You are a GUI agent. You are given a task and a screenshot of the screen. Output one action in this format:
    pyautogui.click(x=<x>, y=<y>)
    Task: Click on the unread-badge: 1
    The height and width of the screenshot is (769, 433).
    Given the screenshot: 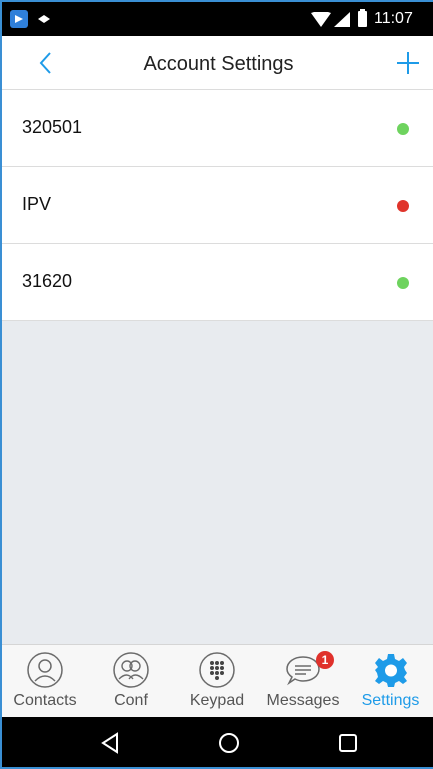 What is the action you would take?
    pyautogui.click(x=325, y=660)
    